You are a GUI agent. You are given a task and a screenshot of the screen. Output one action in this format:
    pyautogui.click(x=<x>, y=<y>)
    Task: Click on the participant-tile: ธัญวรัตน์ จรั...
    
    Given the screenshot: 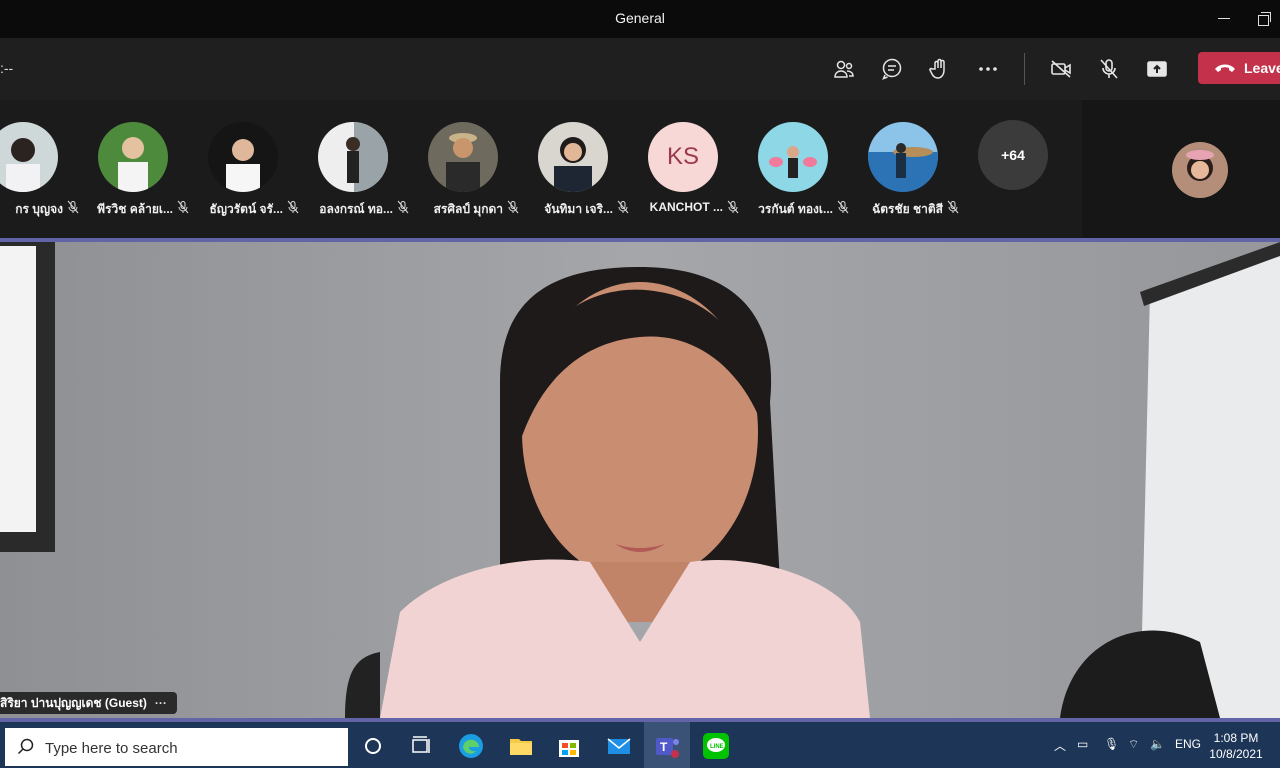 What is the action you would take?
    pyautogui.click(x=243, y=172)
    